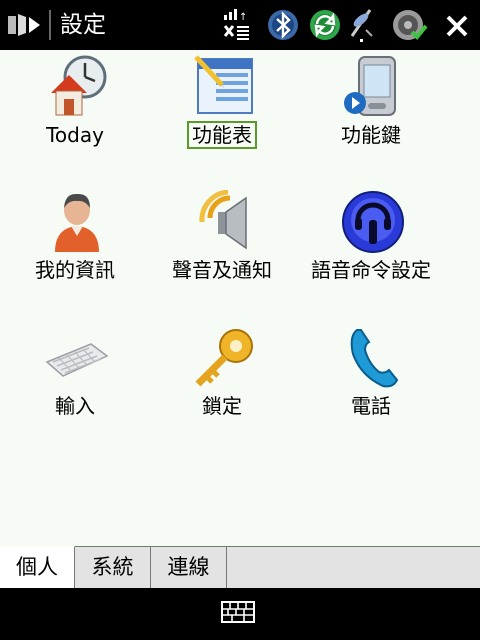 The image size is (480, 640). Describe the element at coordinates (222, 135) in the screenshot. I see `settings-item-label: 功能表` at that location.